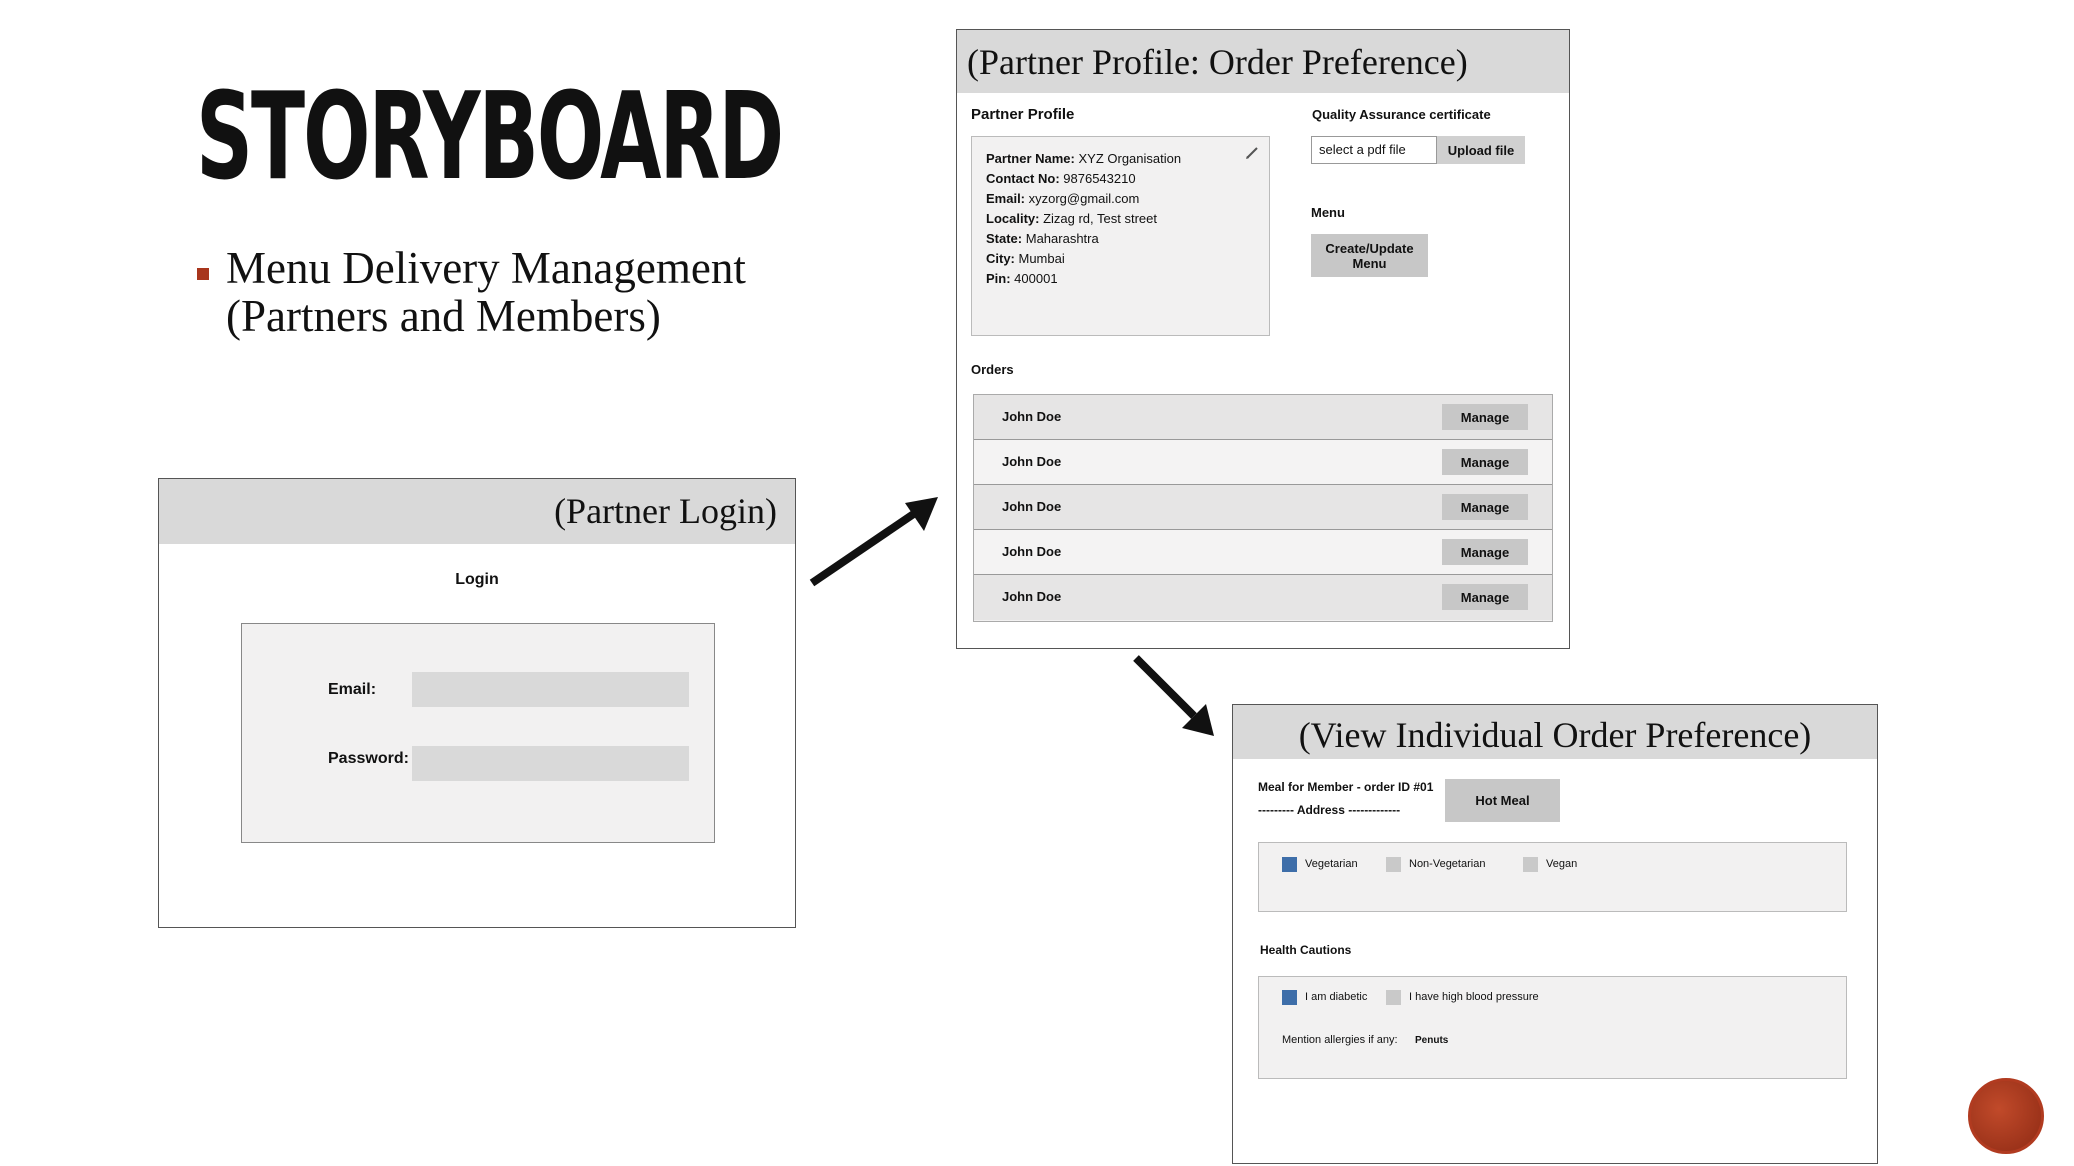  I want to click on info-value: 9876543210, so click(1097, 178).